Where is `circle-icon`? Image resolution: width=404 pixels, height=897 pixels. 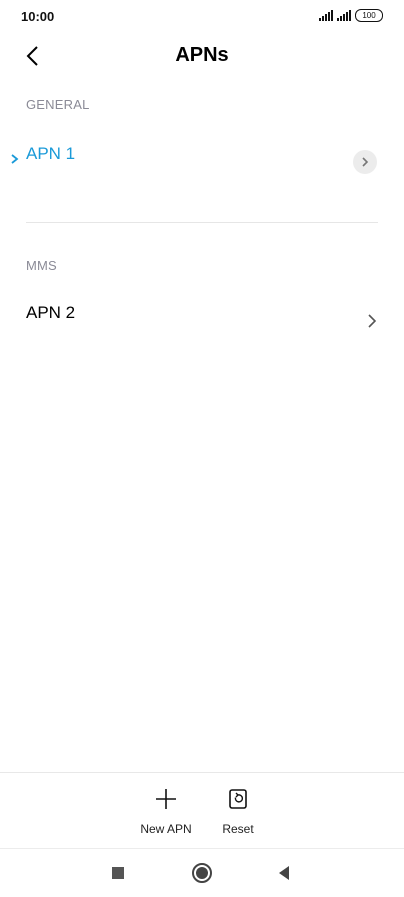 circle-icon is located at coordinates (202, 873).